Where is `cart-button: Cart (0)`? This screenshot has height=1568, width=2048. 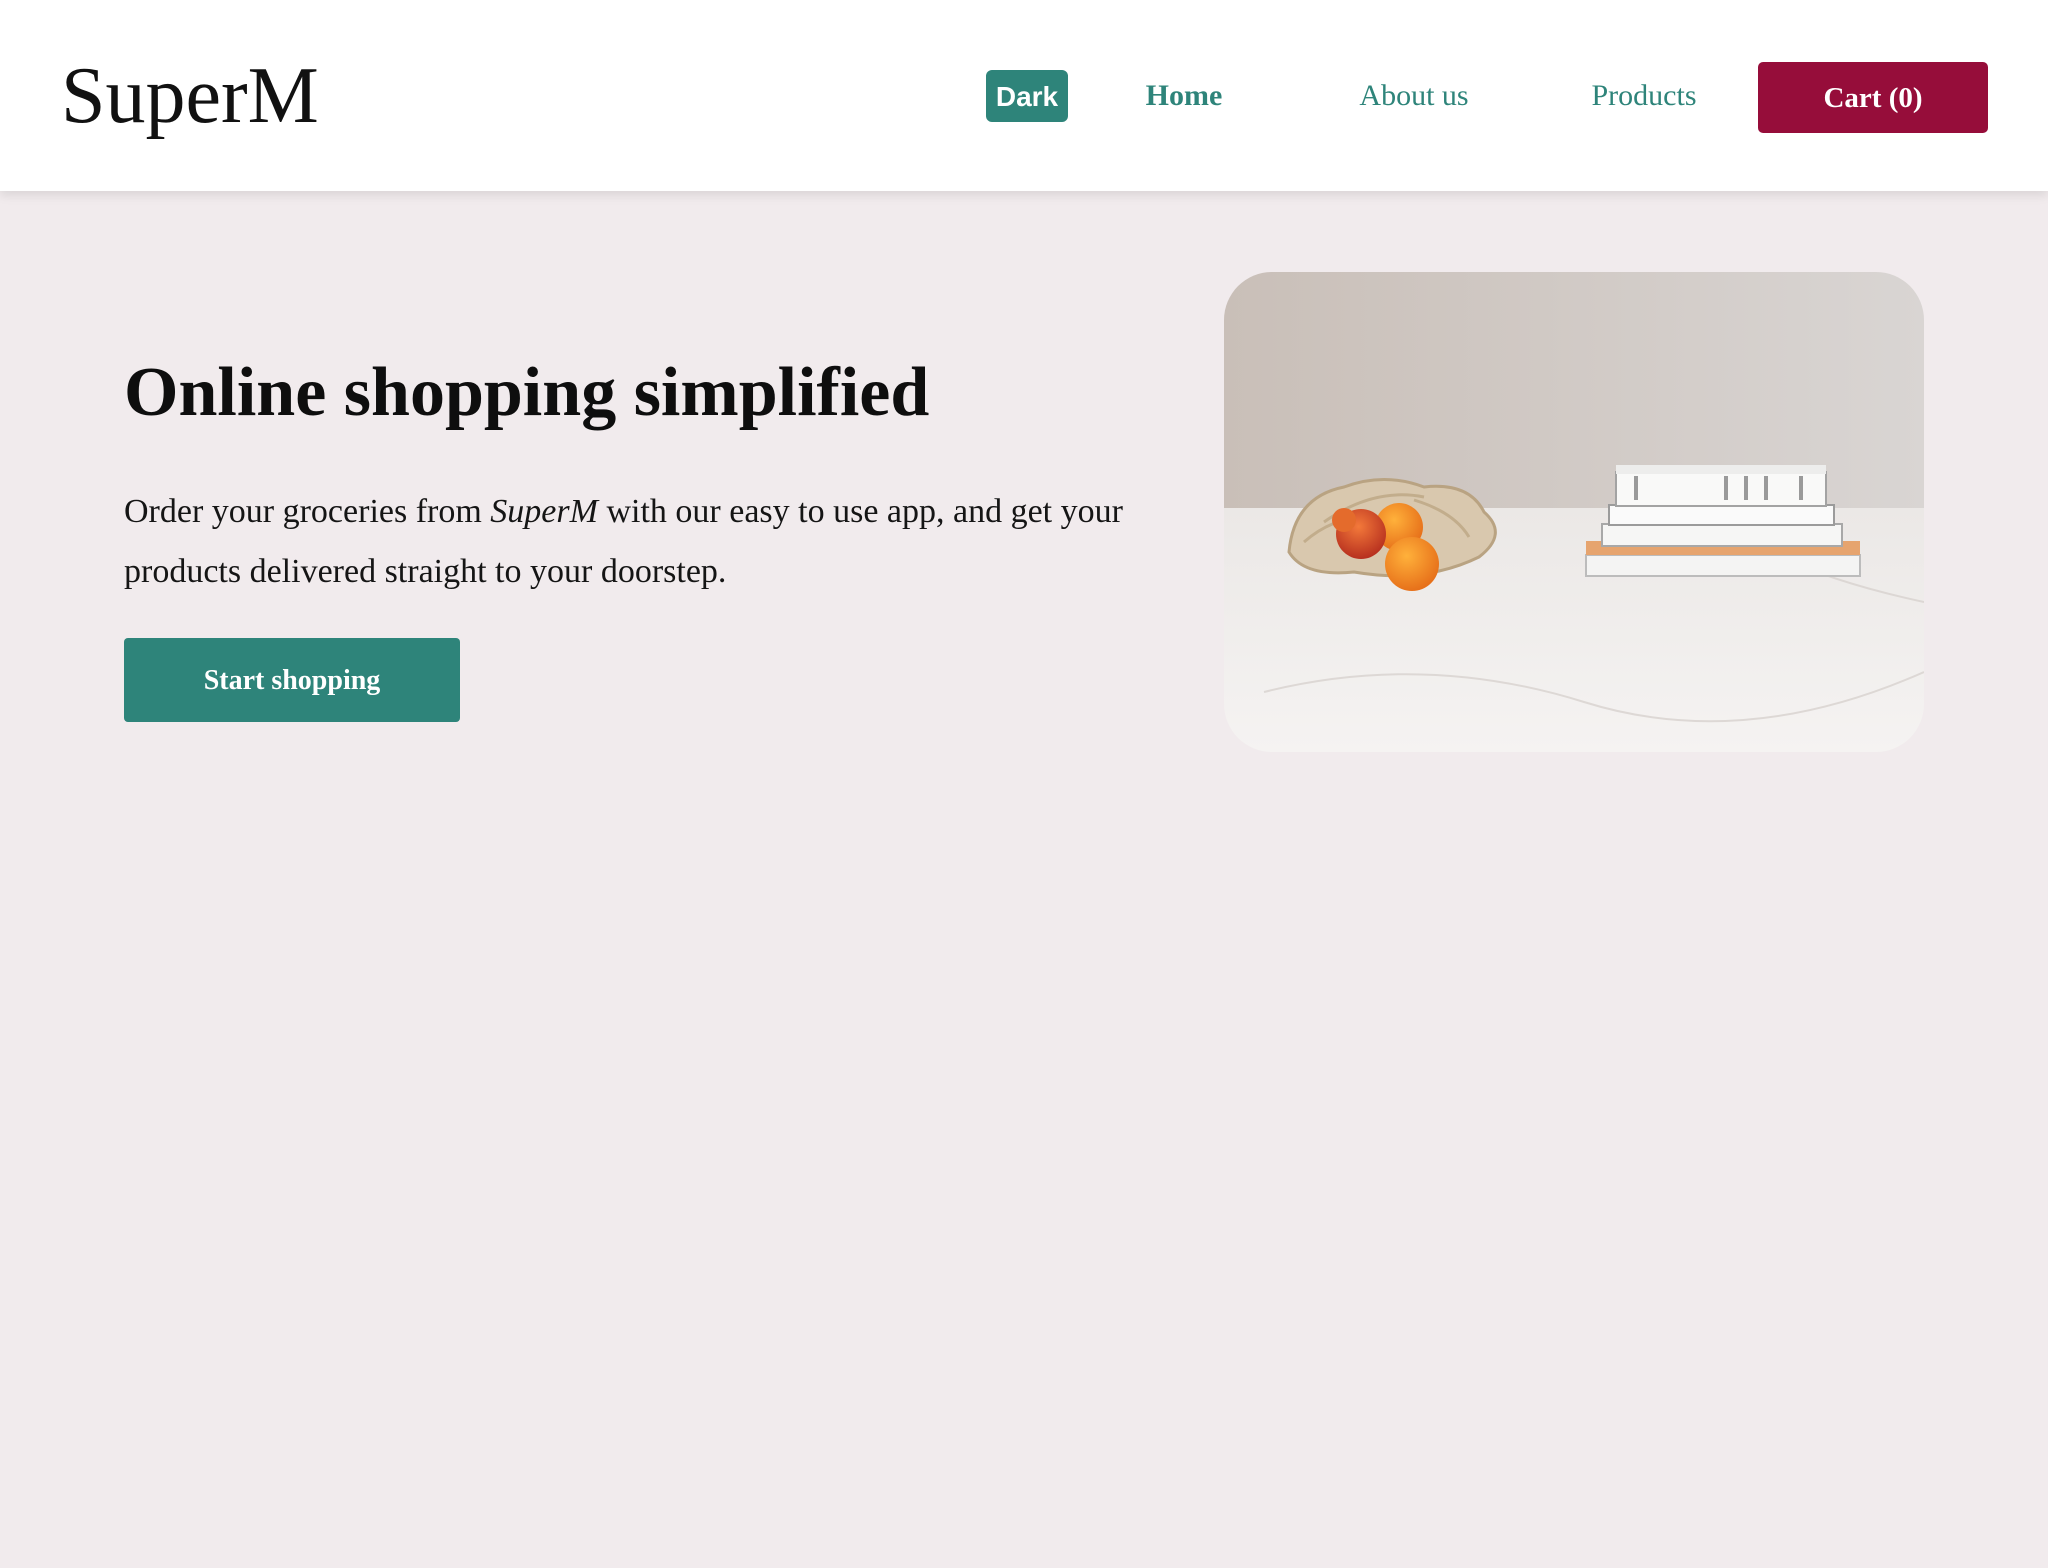
cart-button: Cart (0) is located at coordinates (1873, 97).